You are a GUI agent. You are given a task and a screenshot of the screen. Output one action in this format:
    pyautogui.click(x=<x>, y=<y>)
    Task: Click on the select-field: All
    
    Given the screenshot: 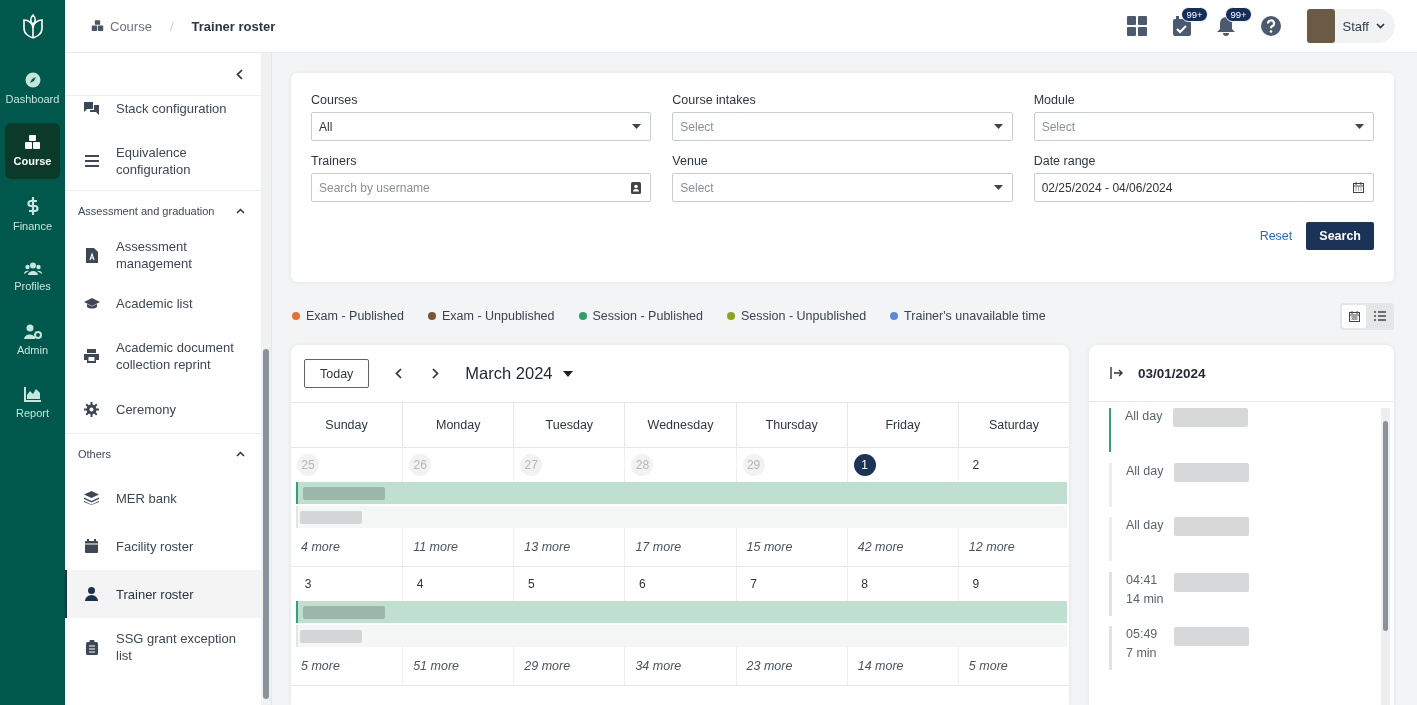 What is the action you would take?
    pyautogui.click(x=481, y=126)
    